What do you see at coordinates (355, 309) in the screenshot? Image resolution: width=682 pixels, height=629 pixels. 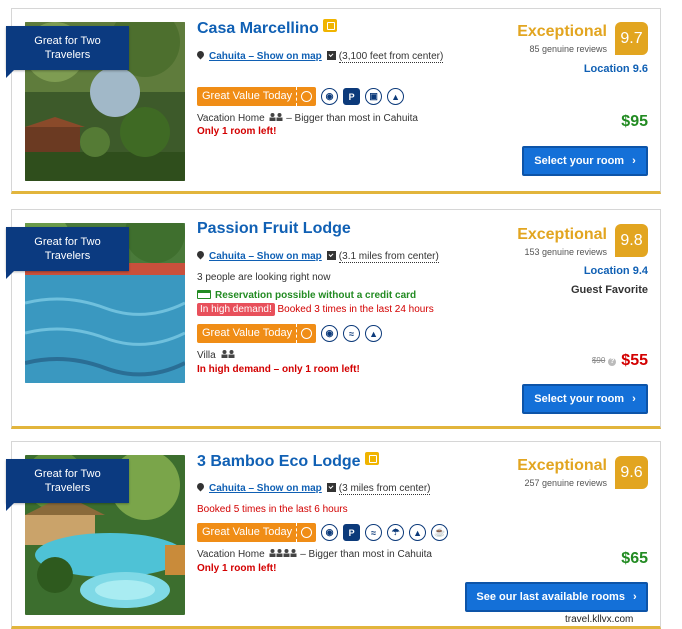 I see `booked-text: Booked 3 times in the last 24 hours` at bounding box center [355, 309].